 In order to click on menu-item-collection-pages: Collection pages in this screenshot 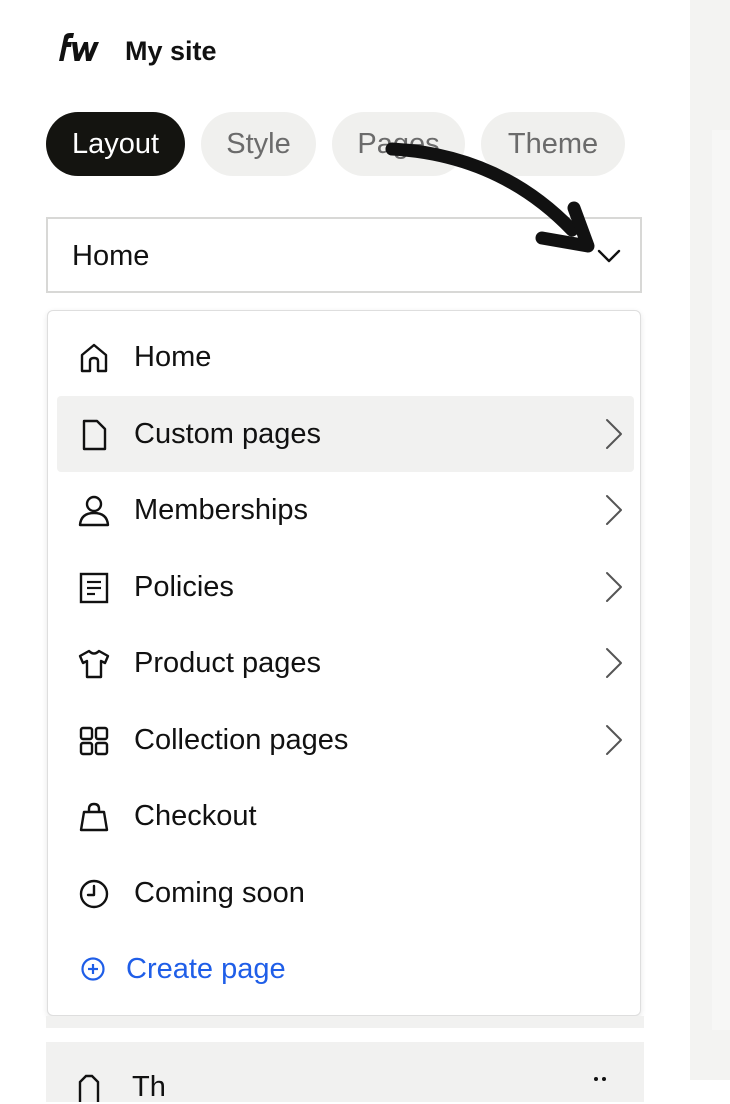, I will do `click(345, 740)`.